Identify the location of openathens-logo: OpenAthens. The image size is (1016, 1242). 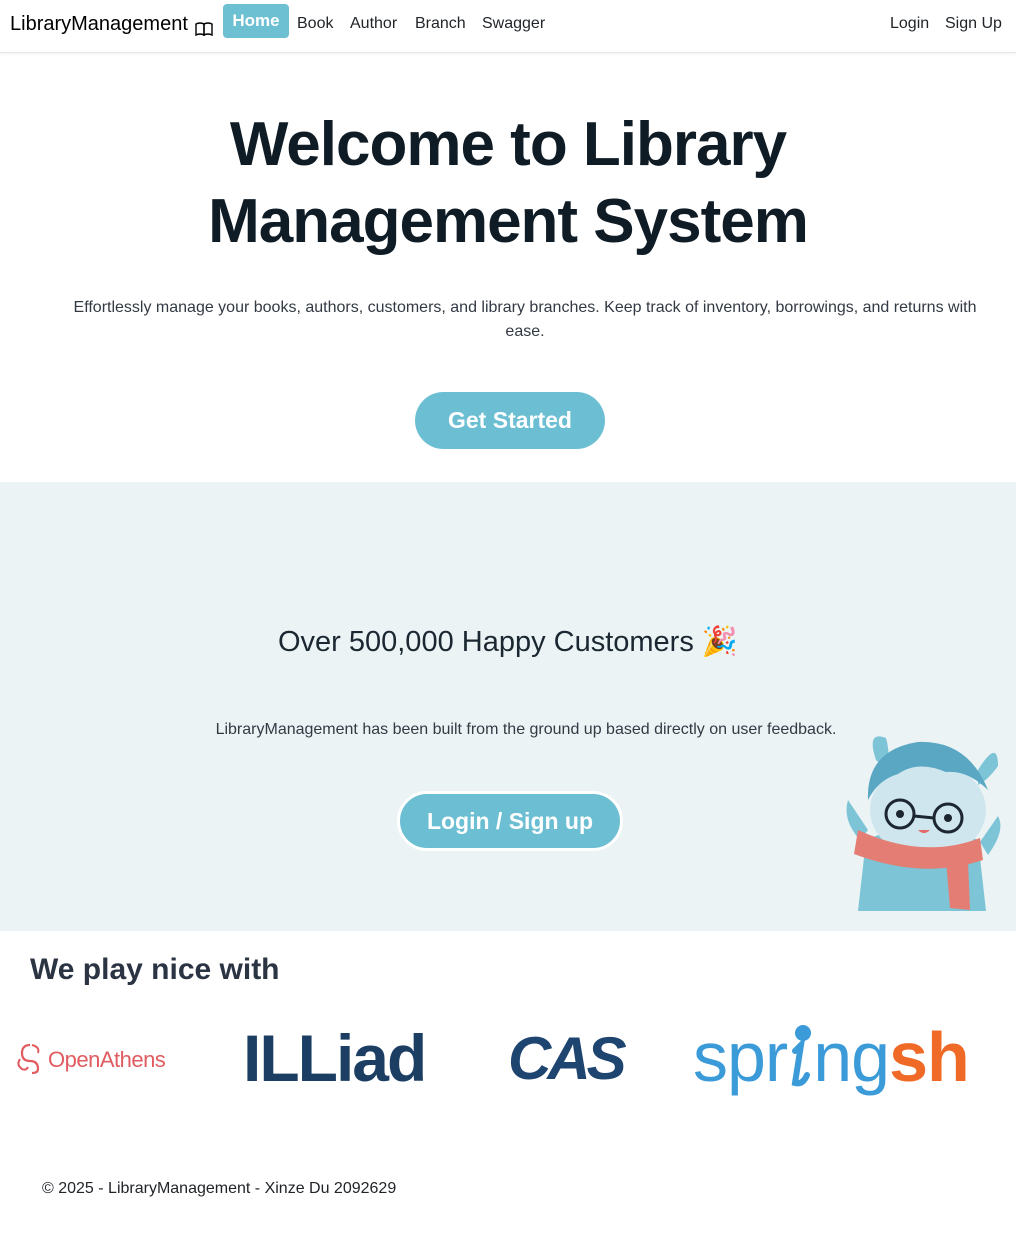
(91, 1060).